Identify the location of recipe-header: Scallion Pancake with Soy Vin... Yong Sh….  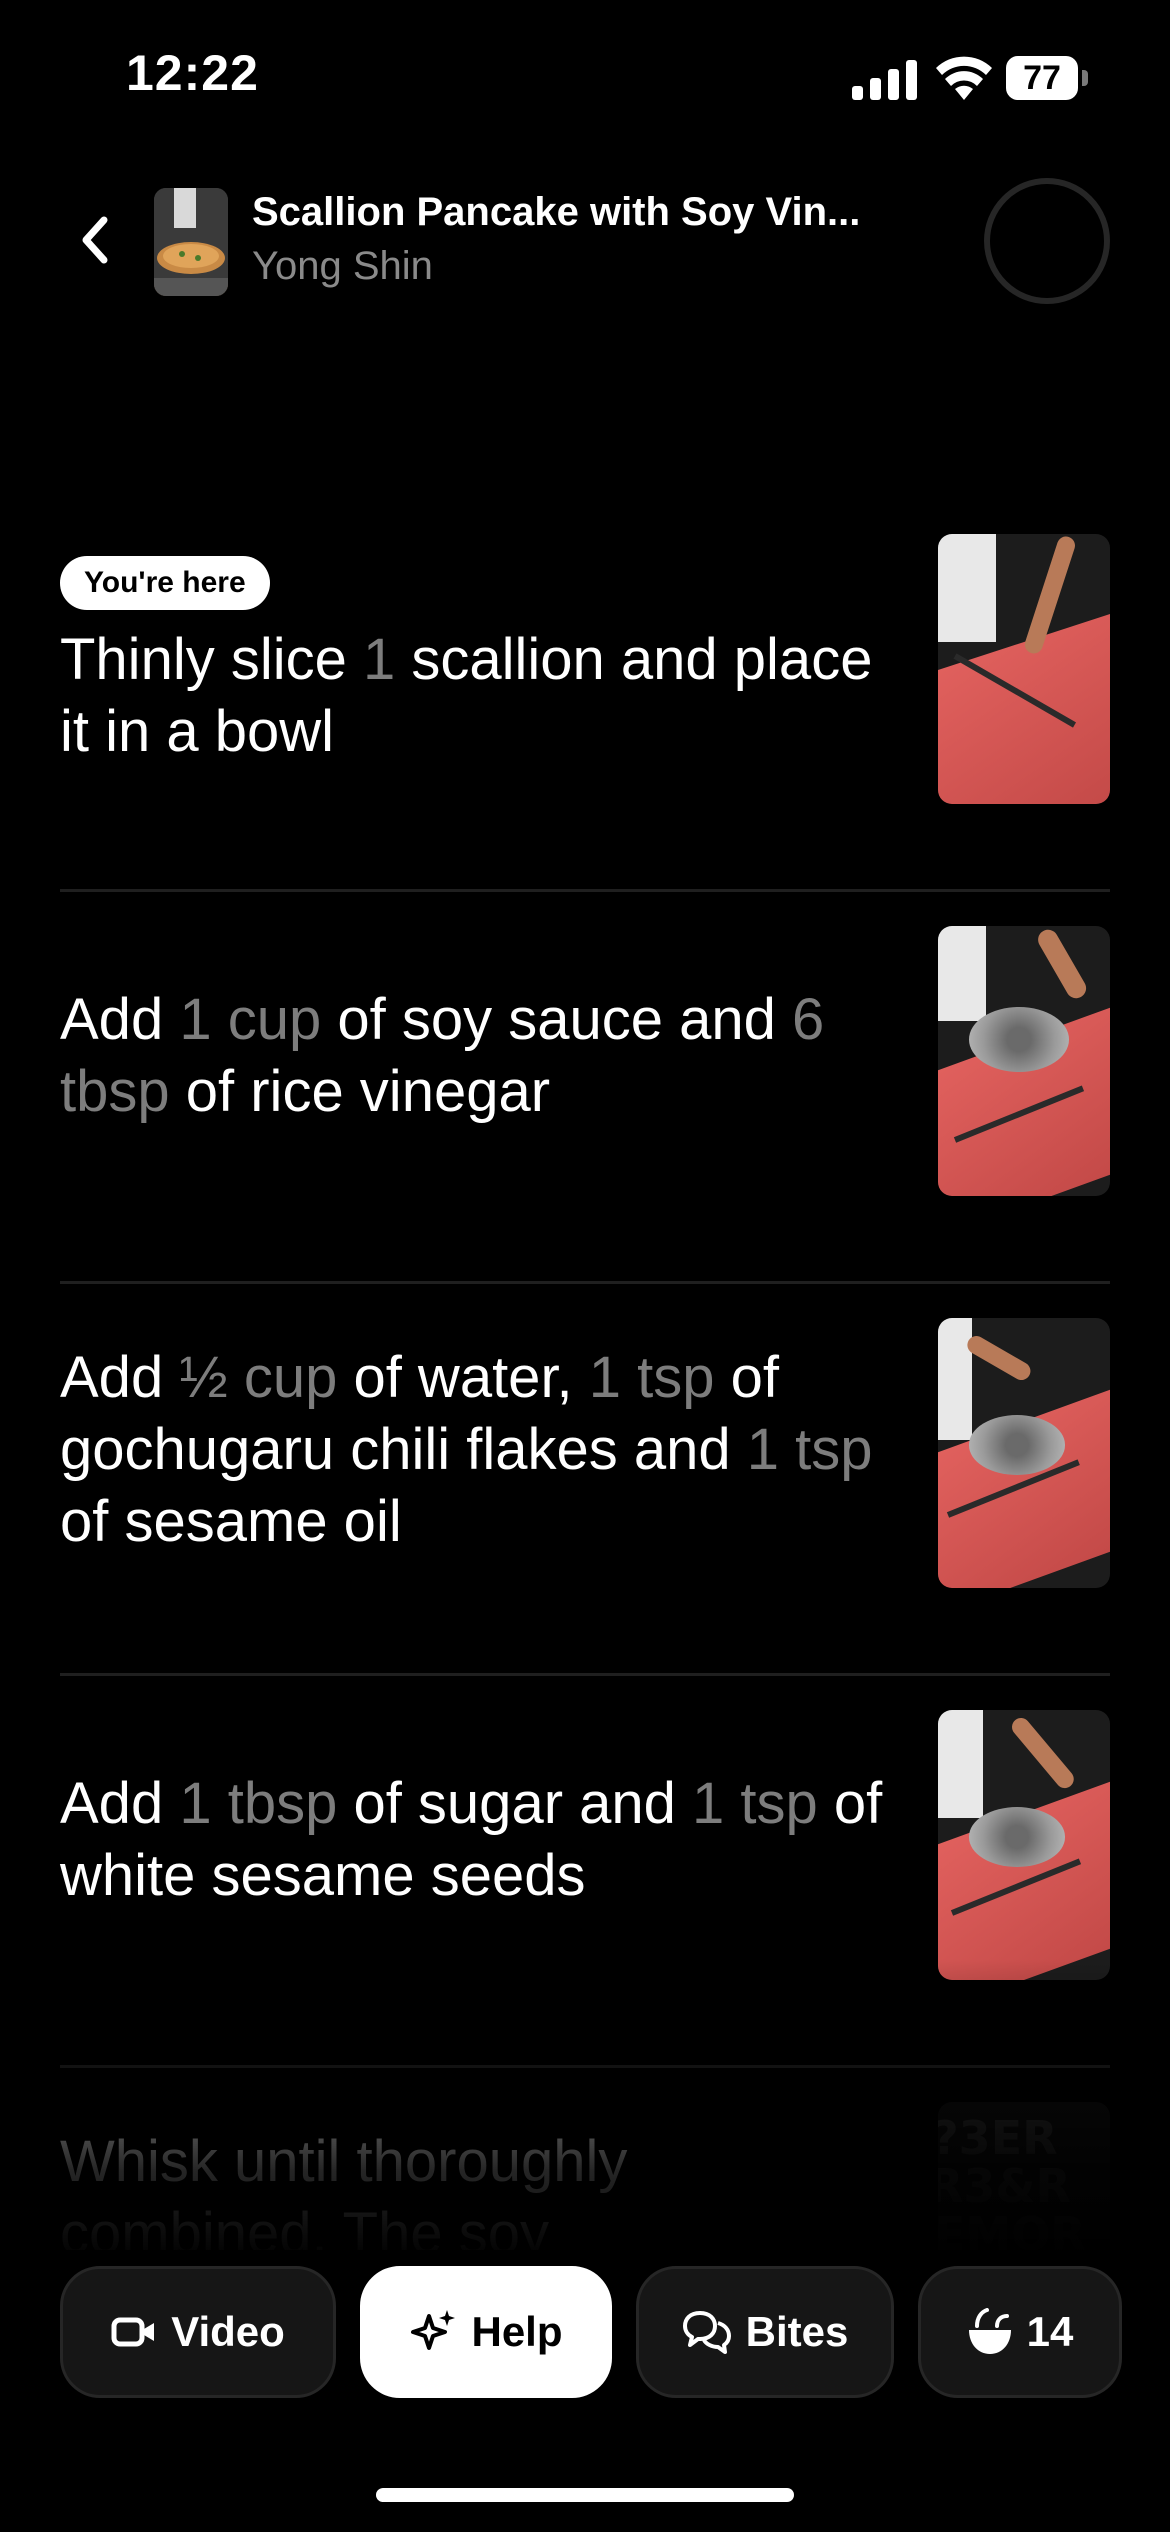
(585, 240).